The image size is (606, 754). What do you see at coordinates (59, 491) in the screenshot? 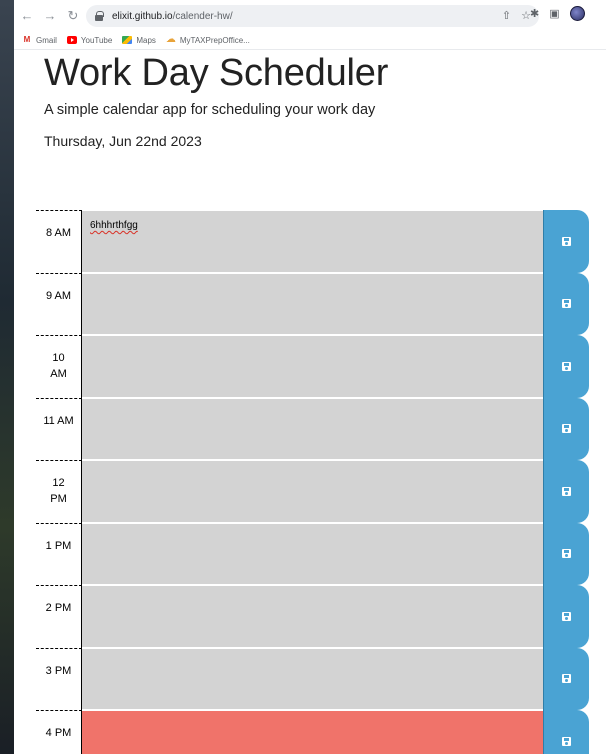
I see `hour-label: 12 PM` at bounding box center [59, 491].